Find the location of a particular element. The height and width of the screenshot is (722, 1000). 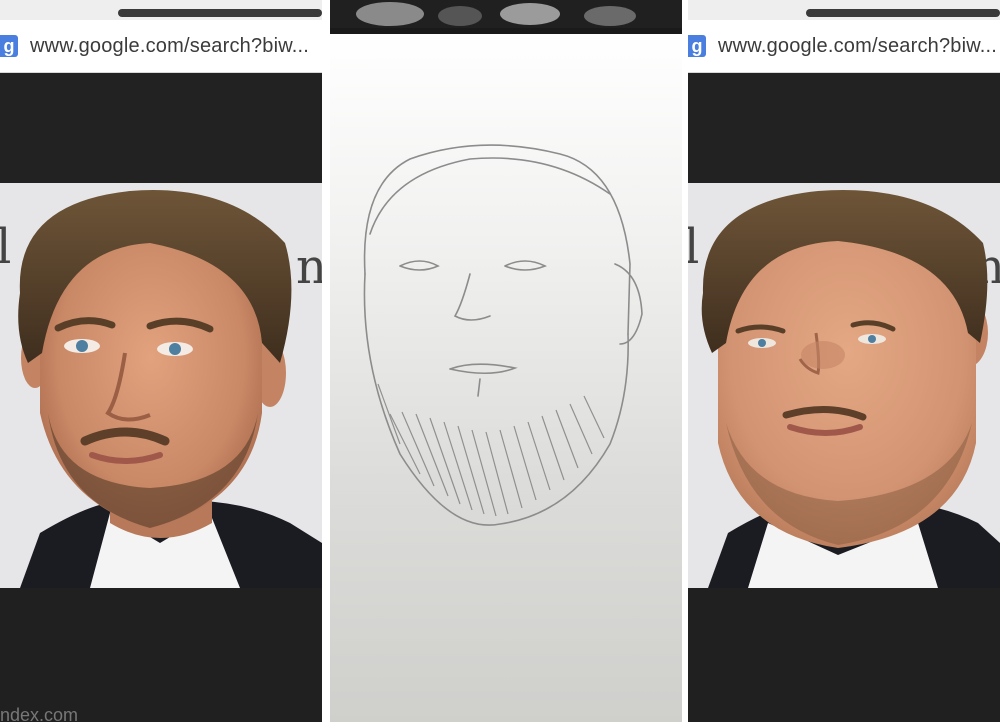

image-viewer-bottom-band-right is located at coordinates (844, 655).